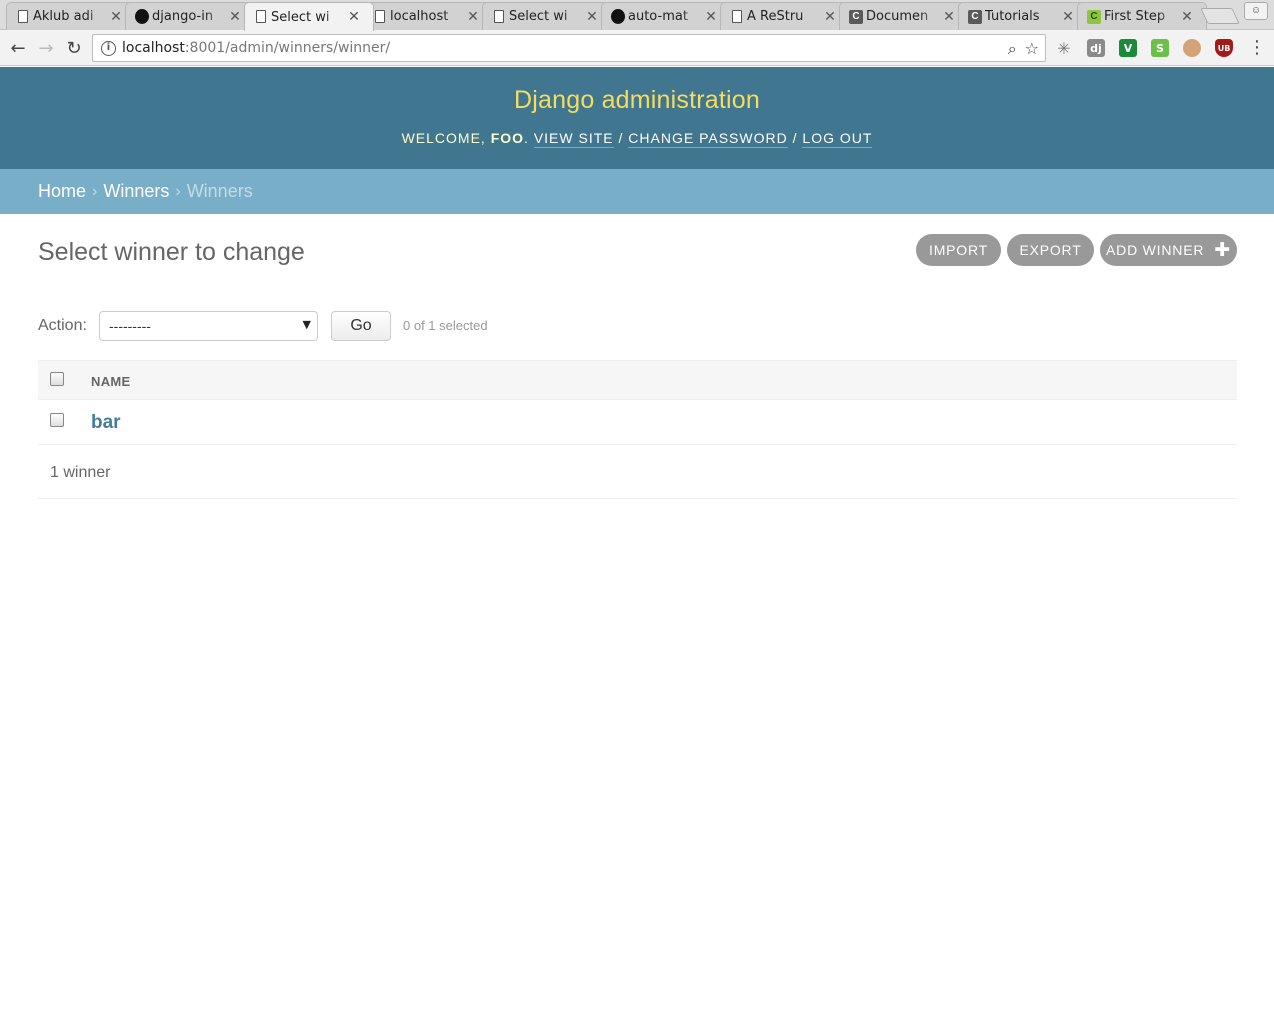 Image resolution: width=1274 pixels, height=1018 pixels. Describe the element at coordinates (106, 423) in the screenshot. I see `winner-link: bar` at that location.